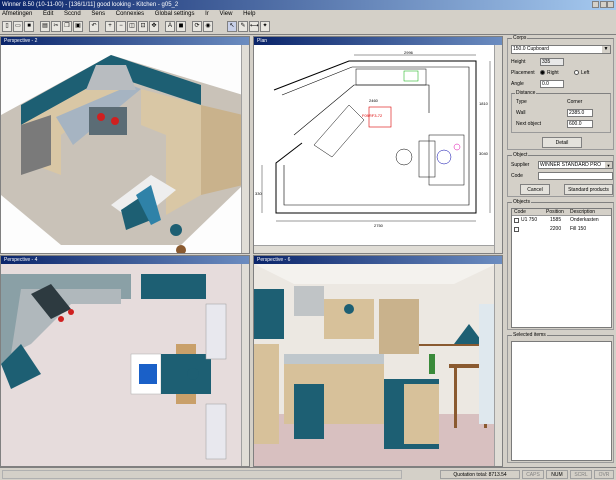 This screenshot has height=480, width=616. Describe the element at coordinates (372, 115) in the screenshot. I see `plan-item-label: F09RF3-72` at that location.